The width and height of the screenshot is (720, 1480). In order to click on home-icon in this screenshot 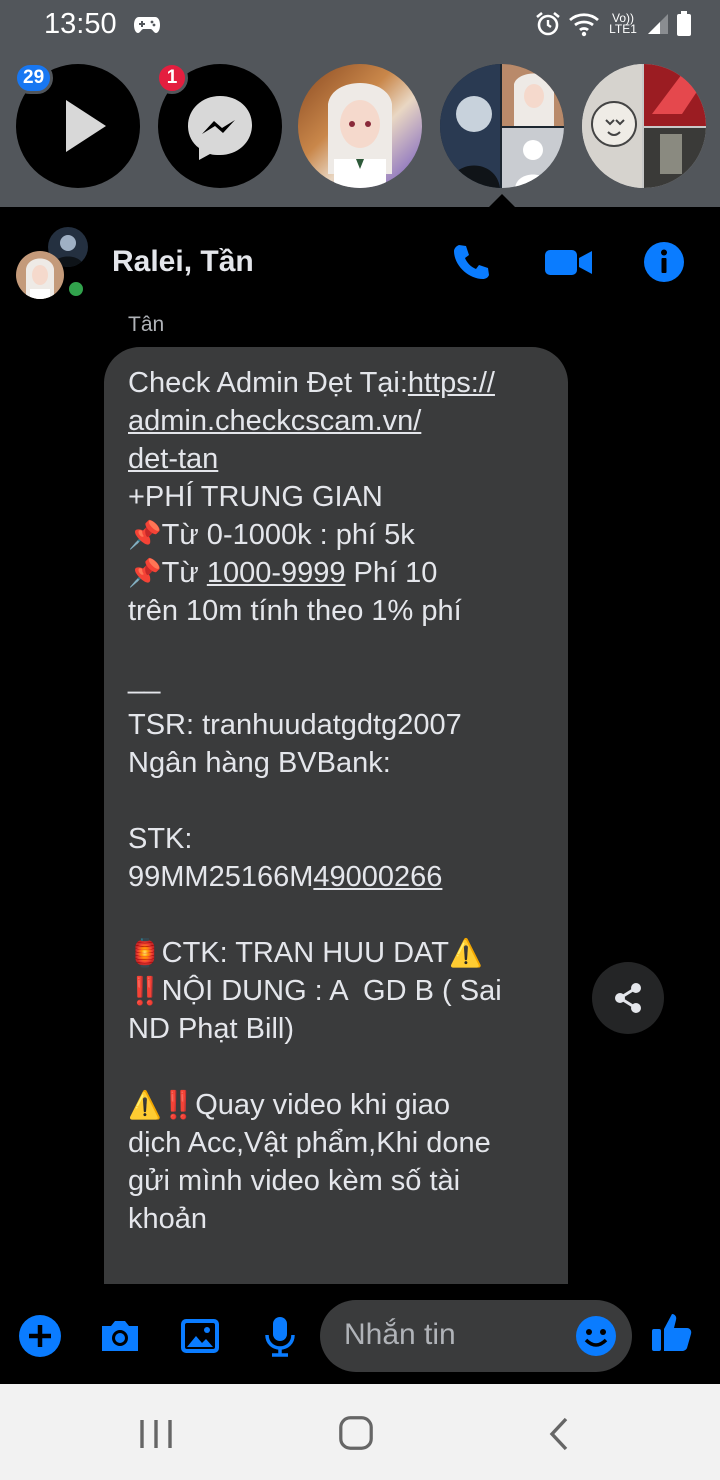, I will do `click(356, 1433)`.